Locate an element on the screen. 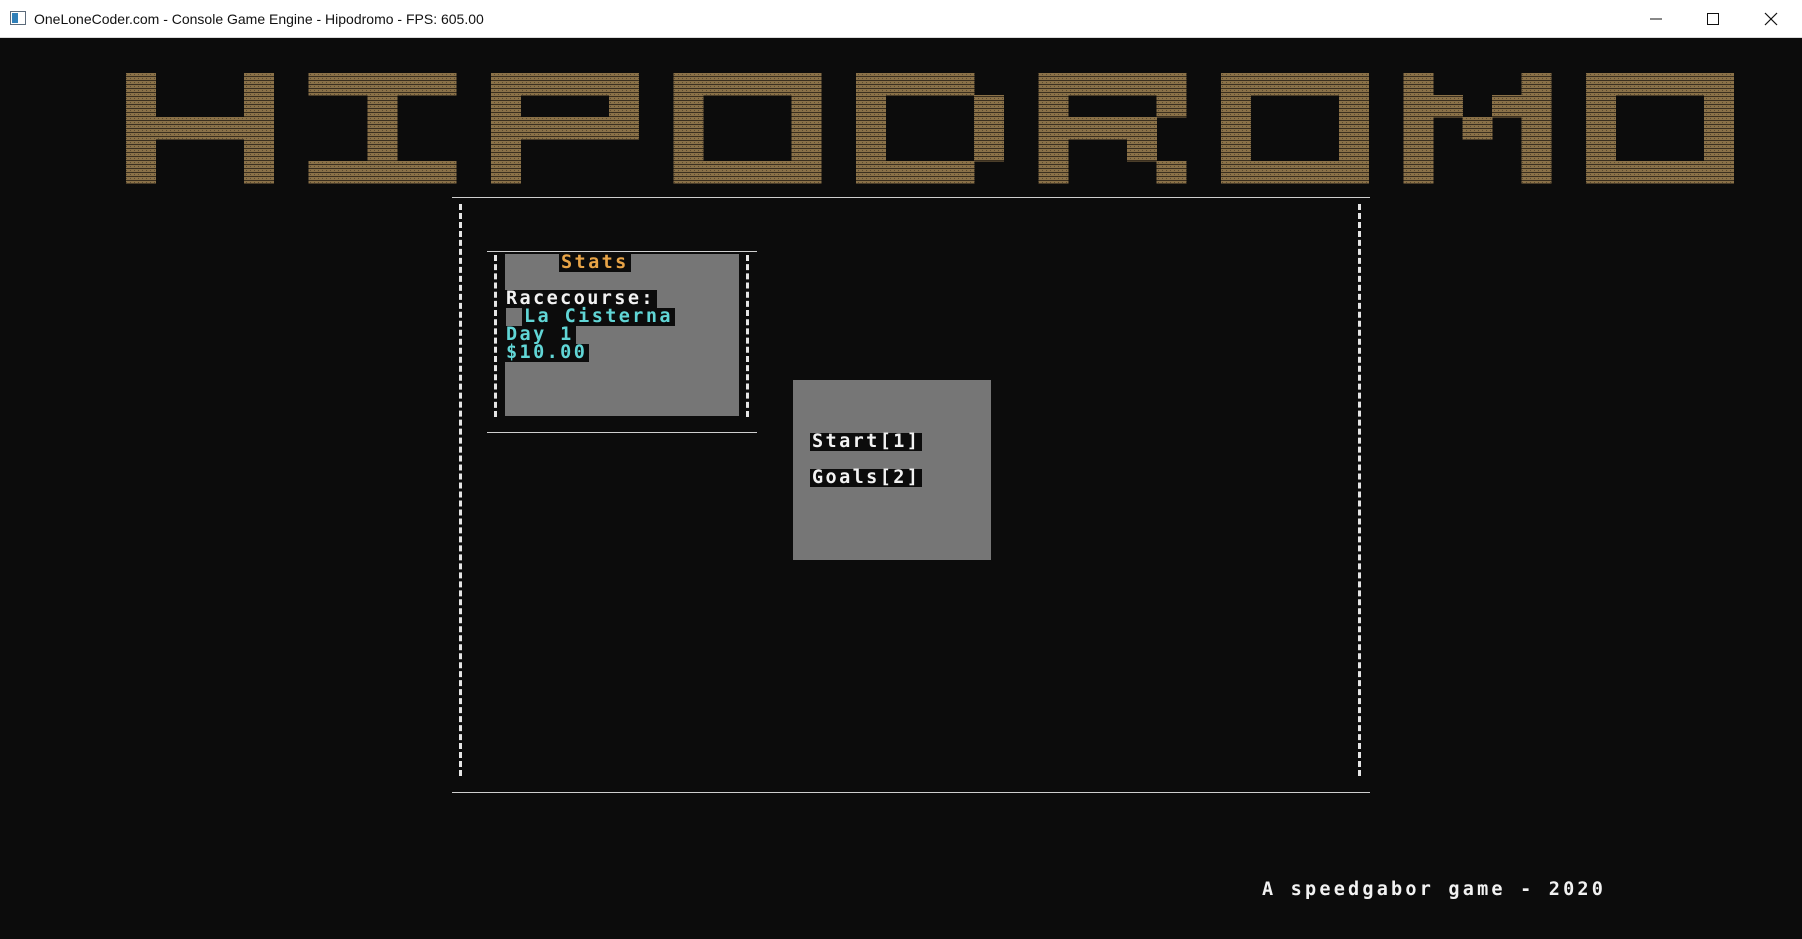  maximize-button is located at coordinates (1713, 19).